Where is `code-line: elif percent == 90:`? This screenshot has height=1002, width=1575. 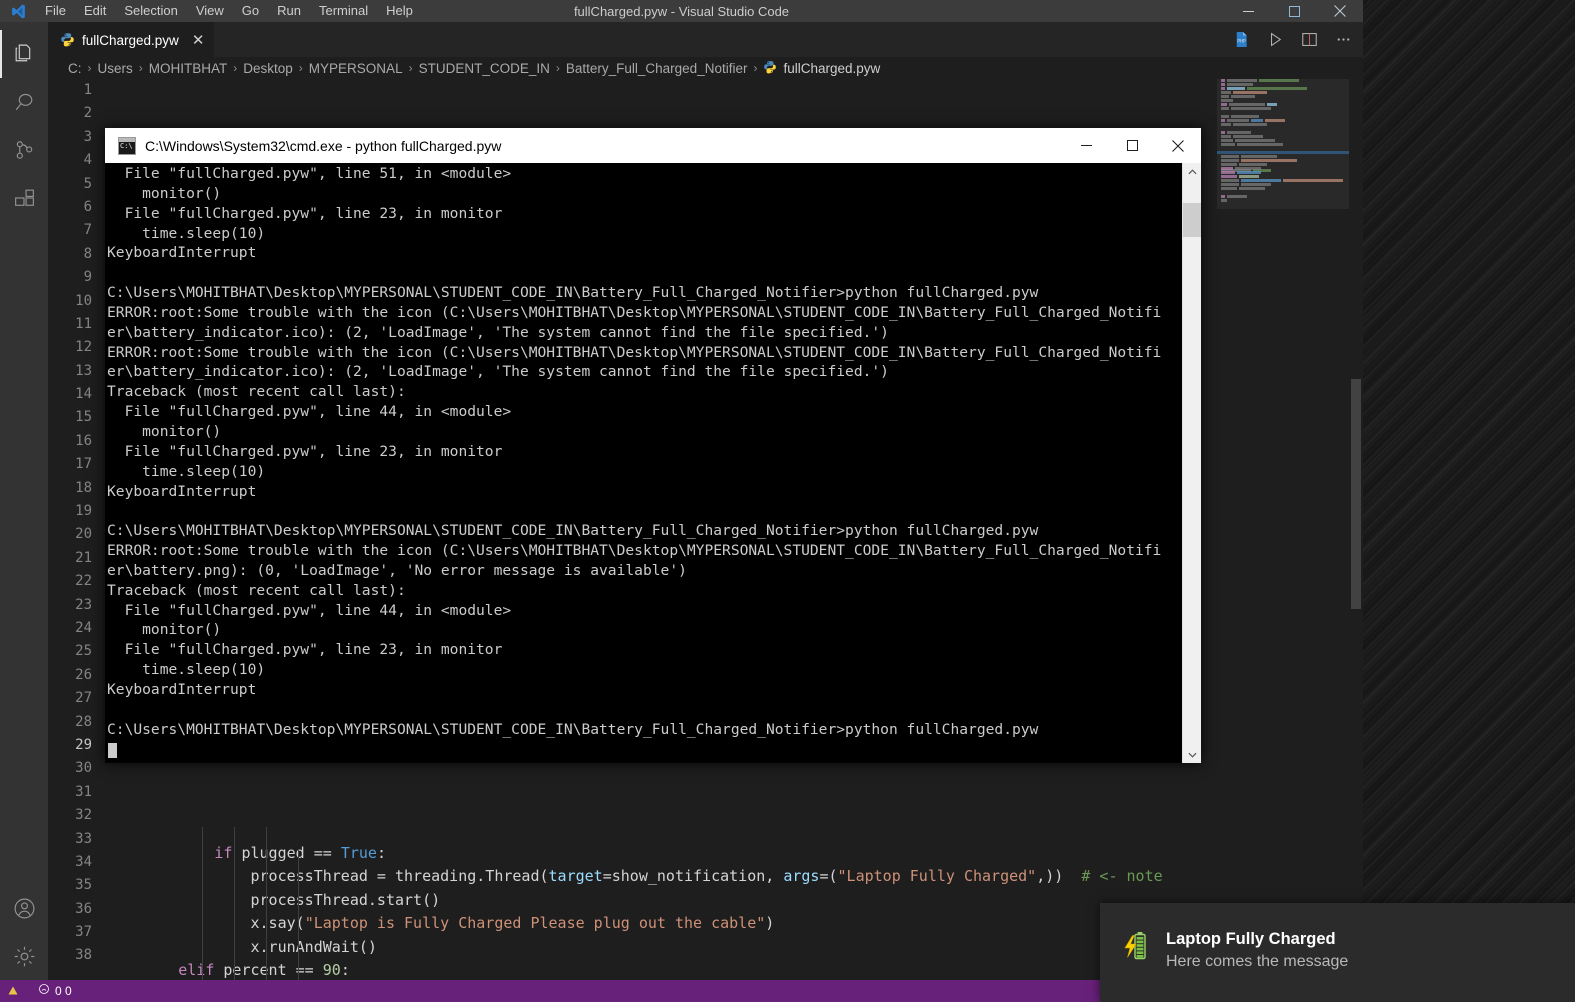 code-line: elif percent == 90: is located at coordinates (661, 969).